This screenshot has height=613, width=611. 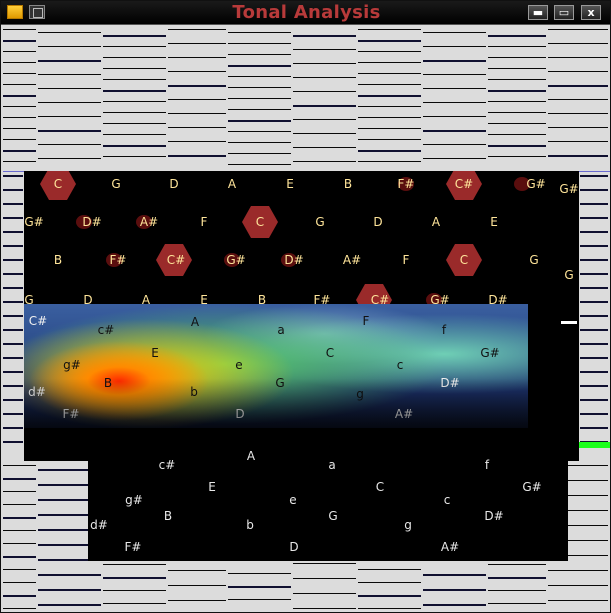 What do you see at coordinates (176, 260) in the screenshot?
I see `note-label: C#` at bounding box center [176, 260].